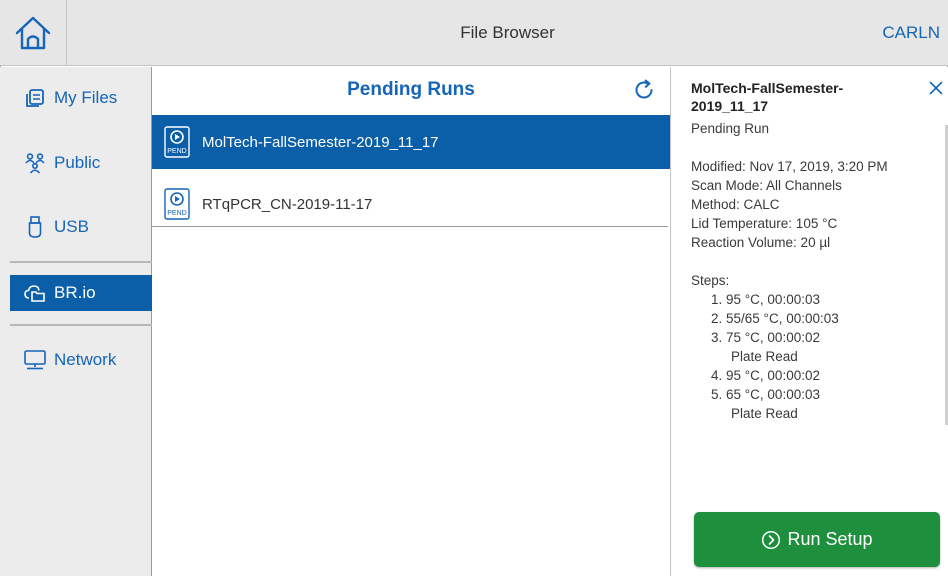 The height and width of the screenshot is (576, 948). What do you see at coordinates (35, 293) in the screenshot?
I see `cloud-folder-icon` at bounding box center [35, 293].